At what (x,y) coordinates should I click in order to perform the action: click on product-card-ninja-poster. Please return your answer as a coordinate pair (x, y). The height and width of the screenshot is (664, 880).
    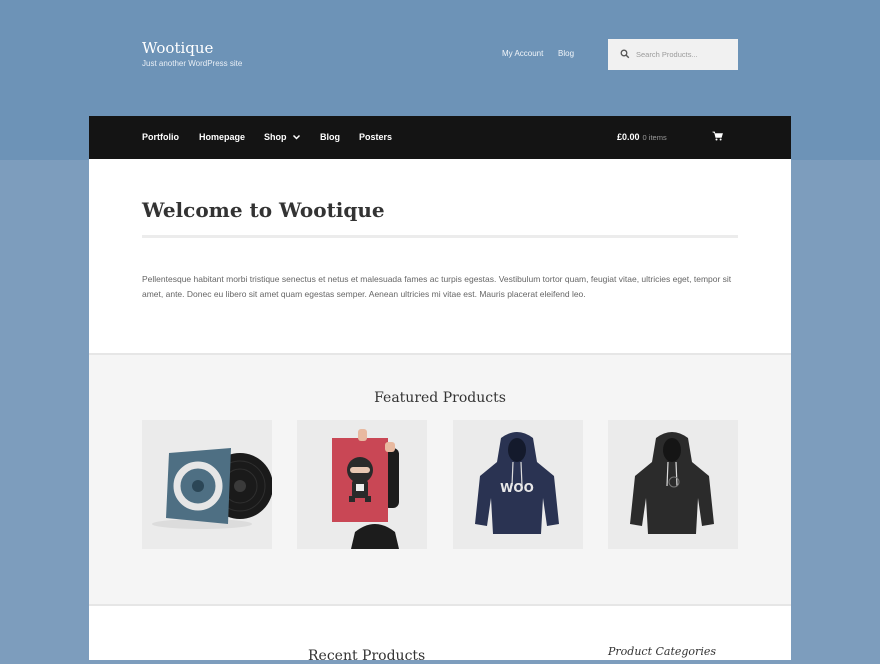
    Looking at the image, I should click on (362, 484).